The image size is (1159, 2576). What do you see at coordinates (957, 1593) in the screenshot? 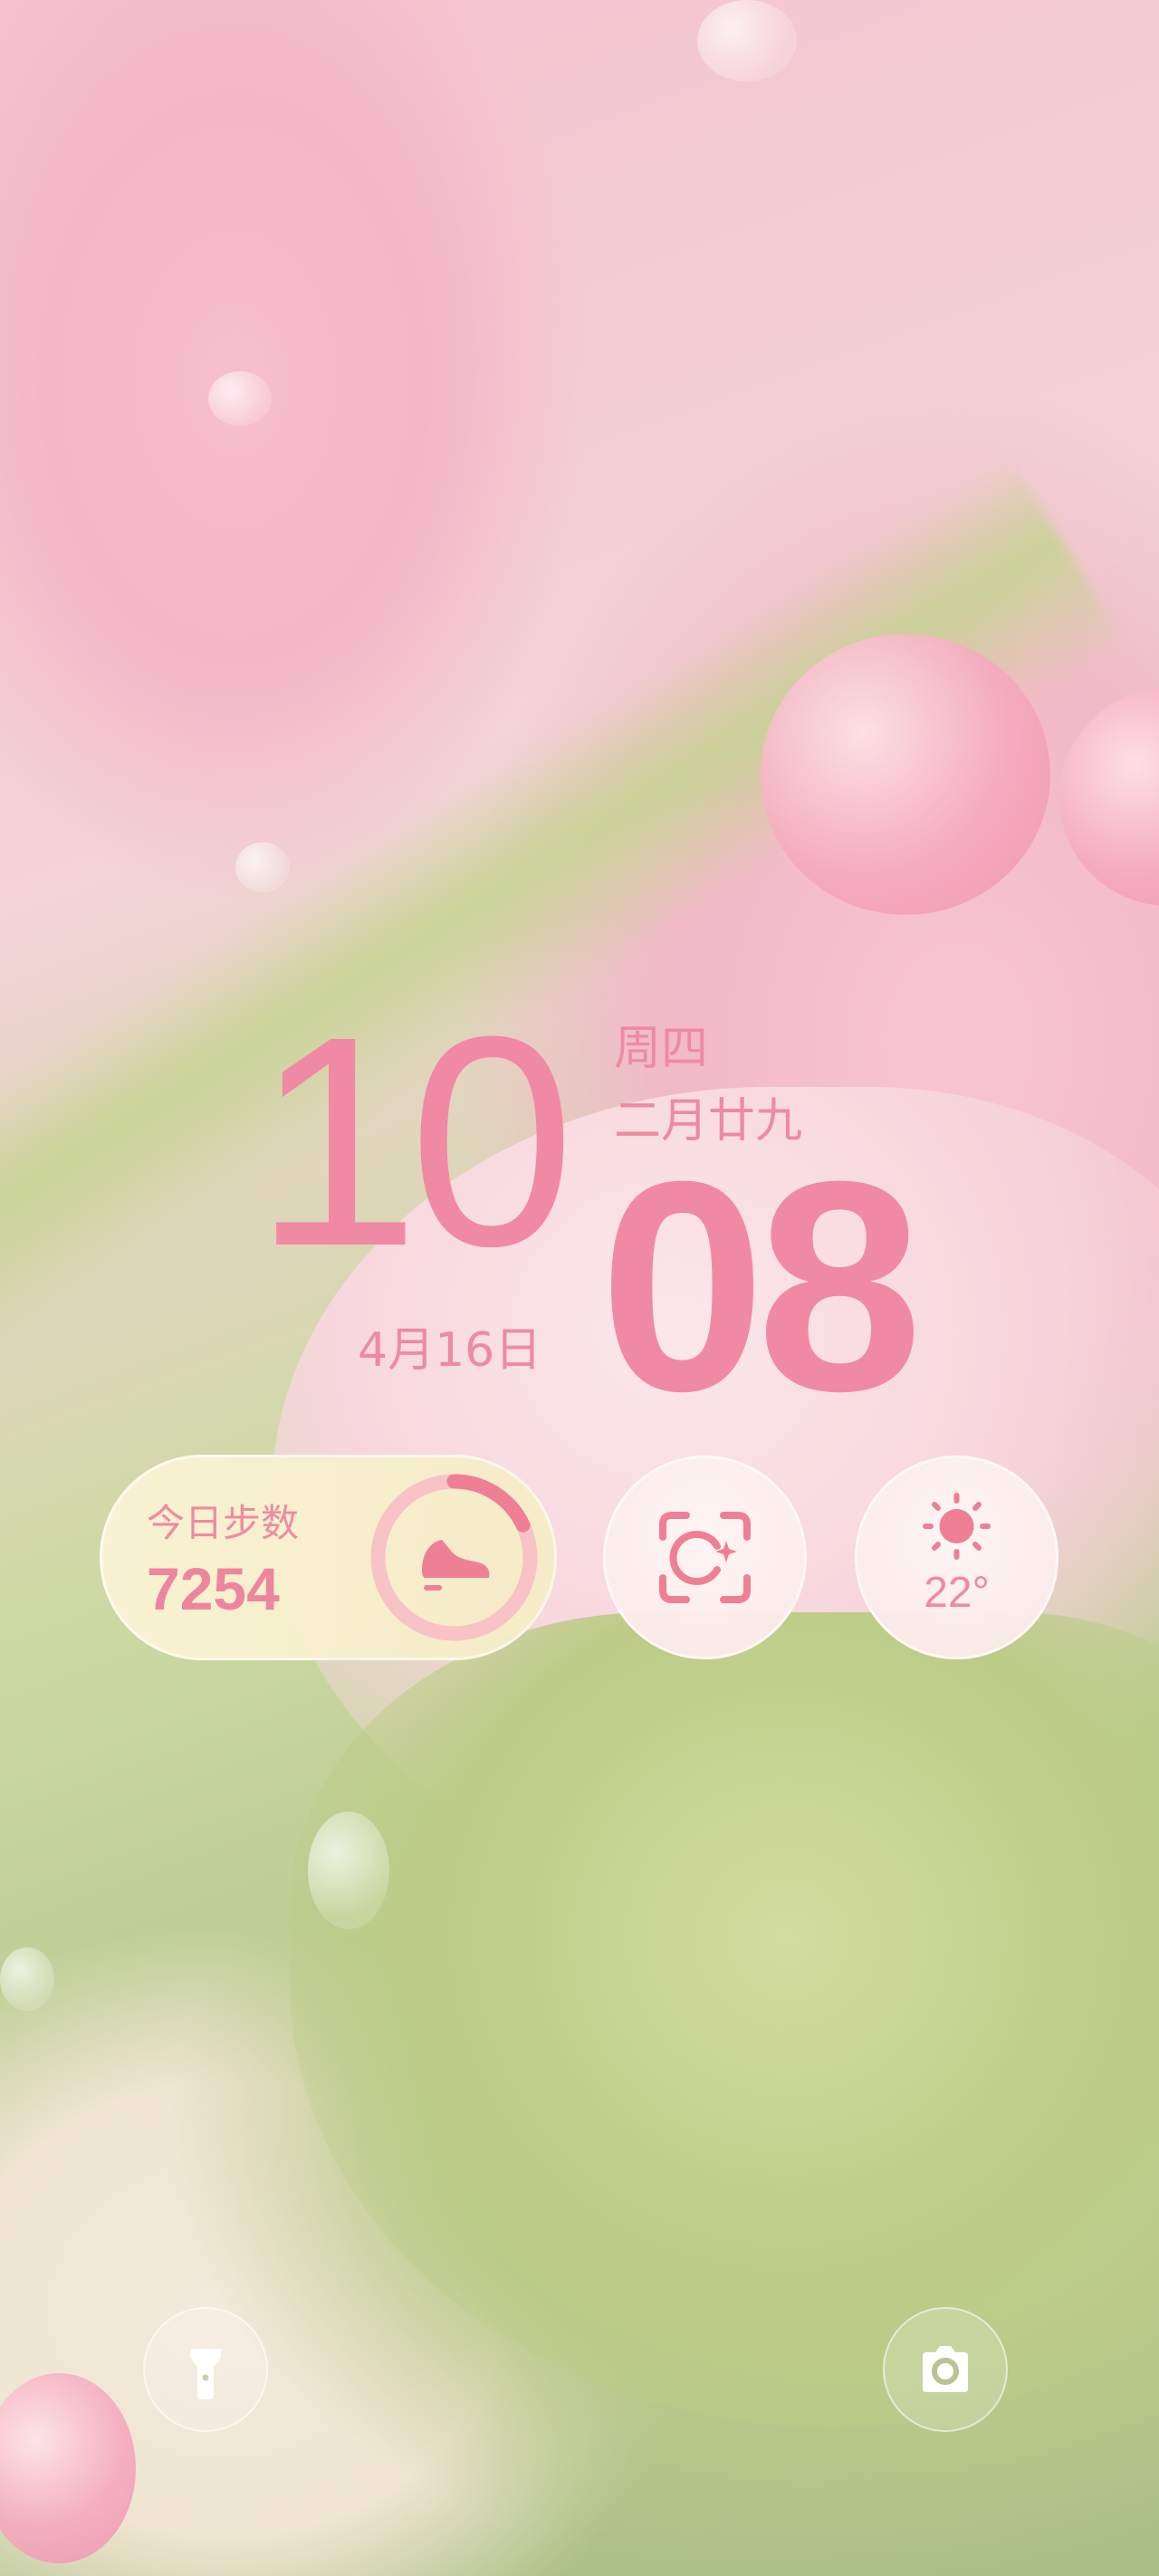
I see `weather-temperature: 22°` at bounding box center [957, 1593].